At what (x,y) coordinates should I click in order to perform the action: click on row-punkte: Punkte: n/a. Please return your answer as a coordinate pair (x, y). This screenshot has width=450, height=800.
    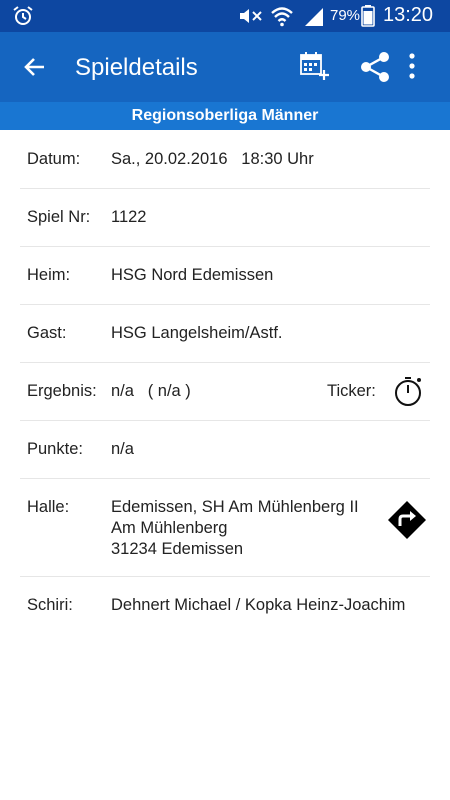
    Looking at the image, I should click on (225, 450).